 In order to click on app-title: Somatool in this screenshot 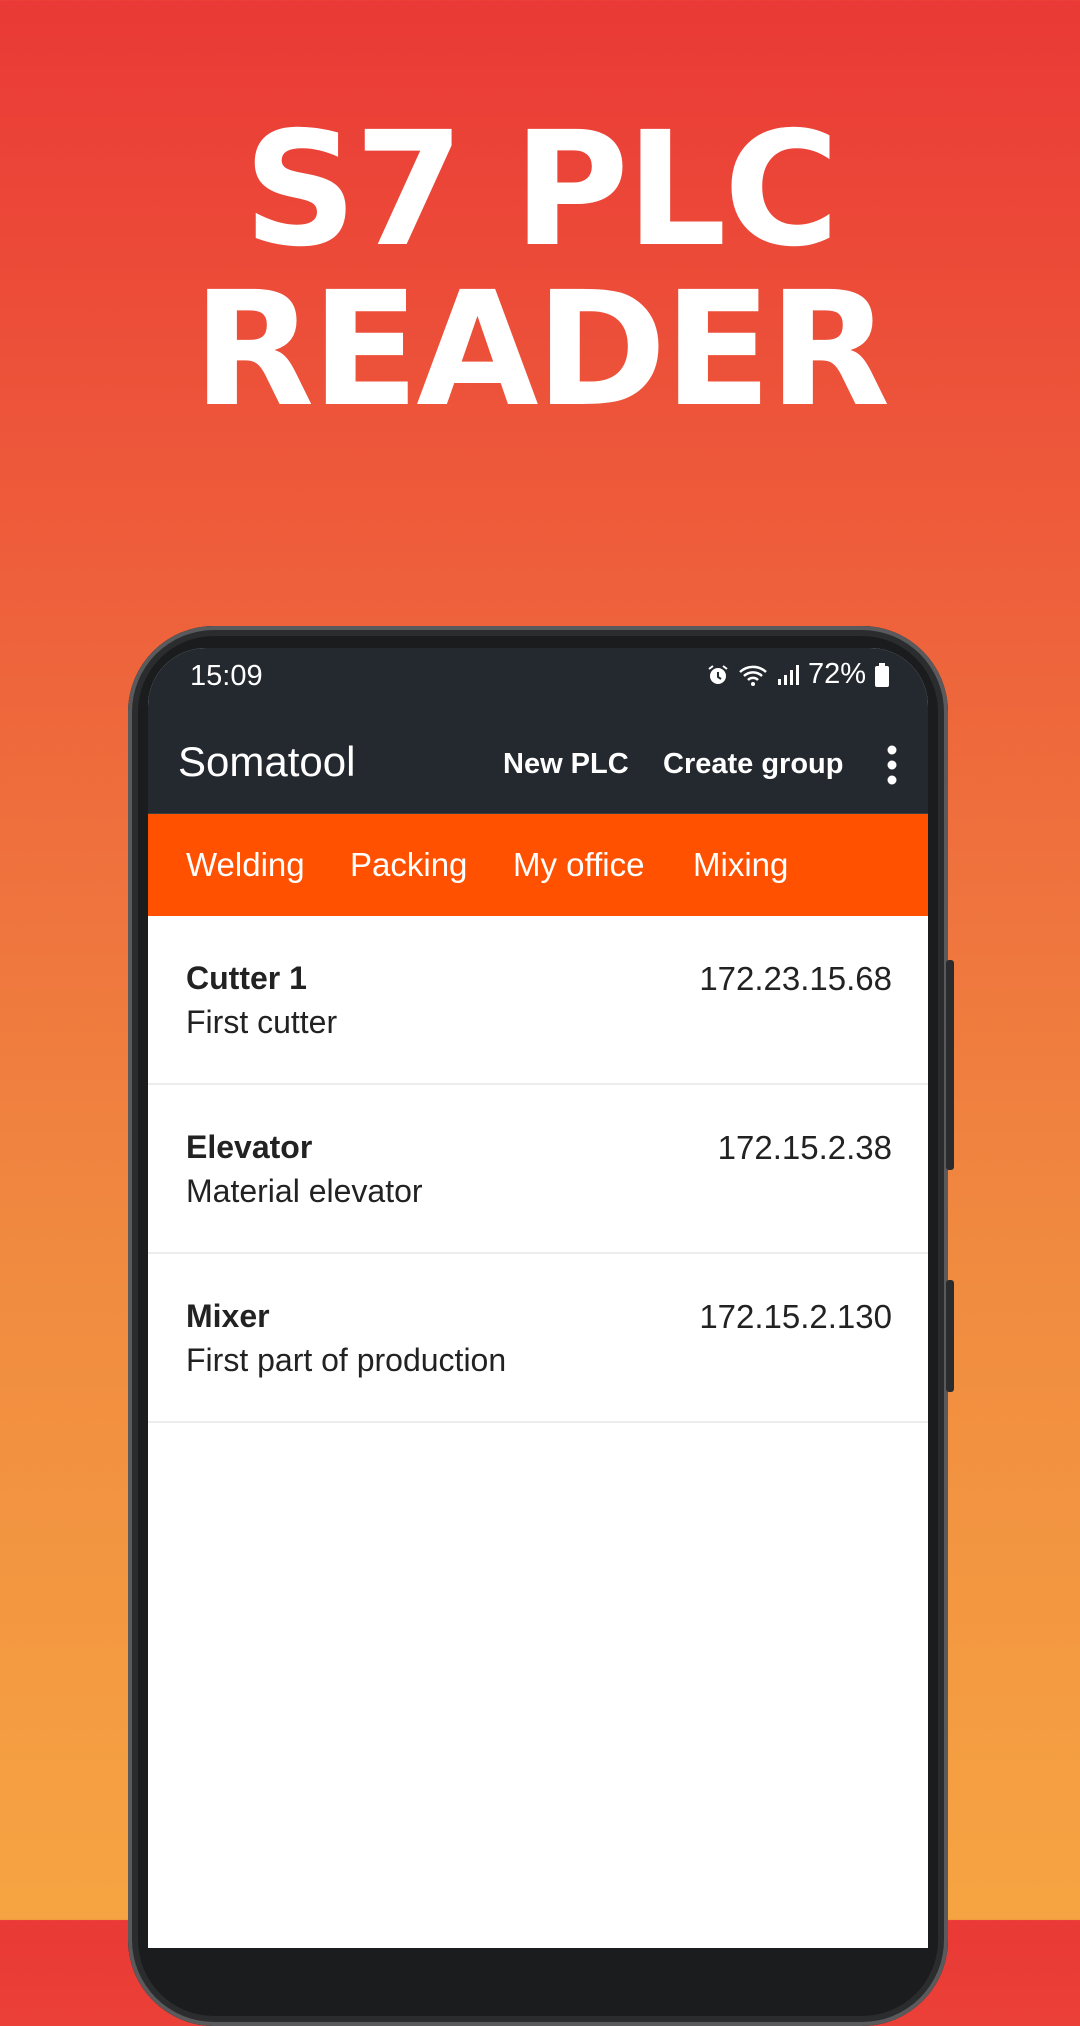, I will do `click(267, 761)`.